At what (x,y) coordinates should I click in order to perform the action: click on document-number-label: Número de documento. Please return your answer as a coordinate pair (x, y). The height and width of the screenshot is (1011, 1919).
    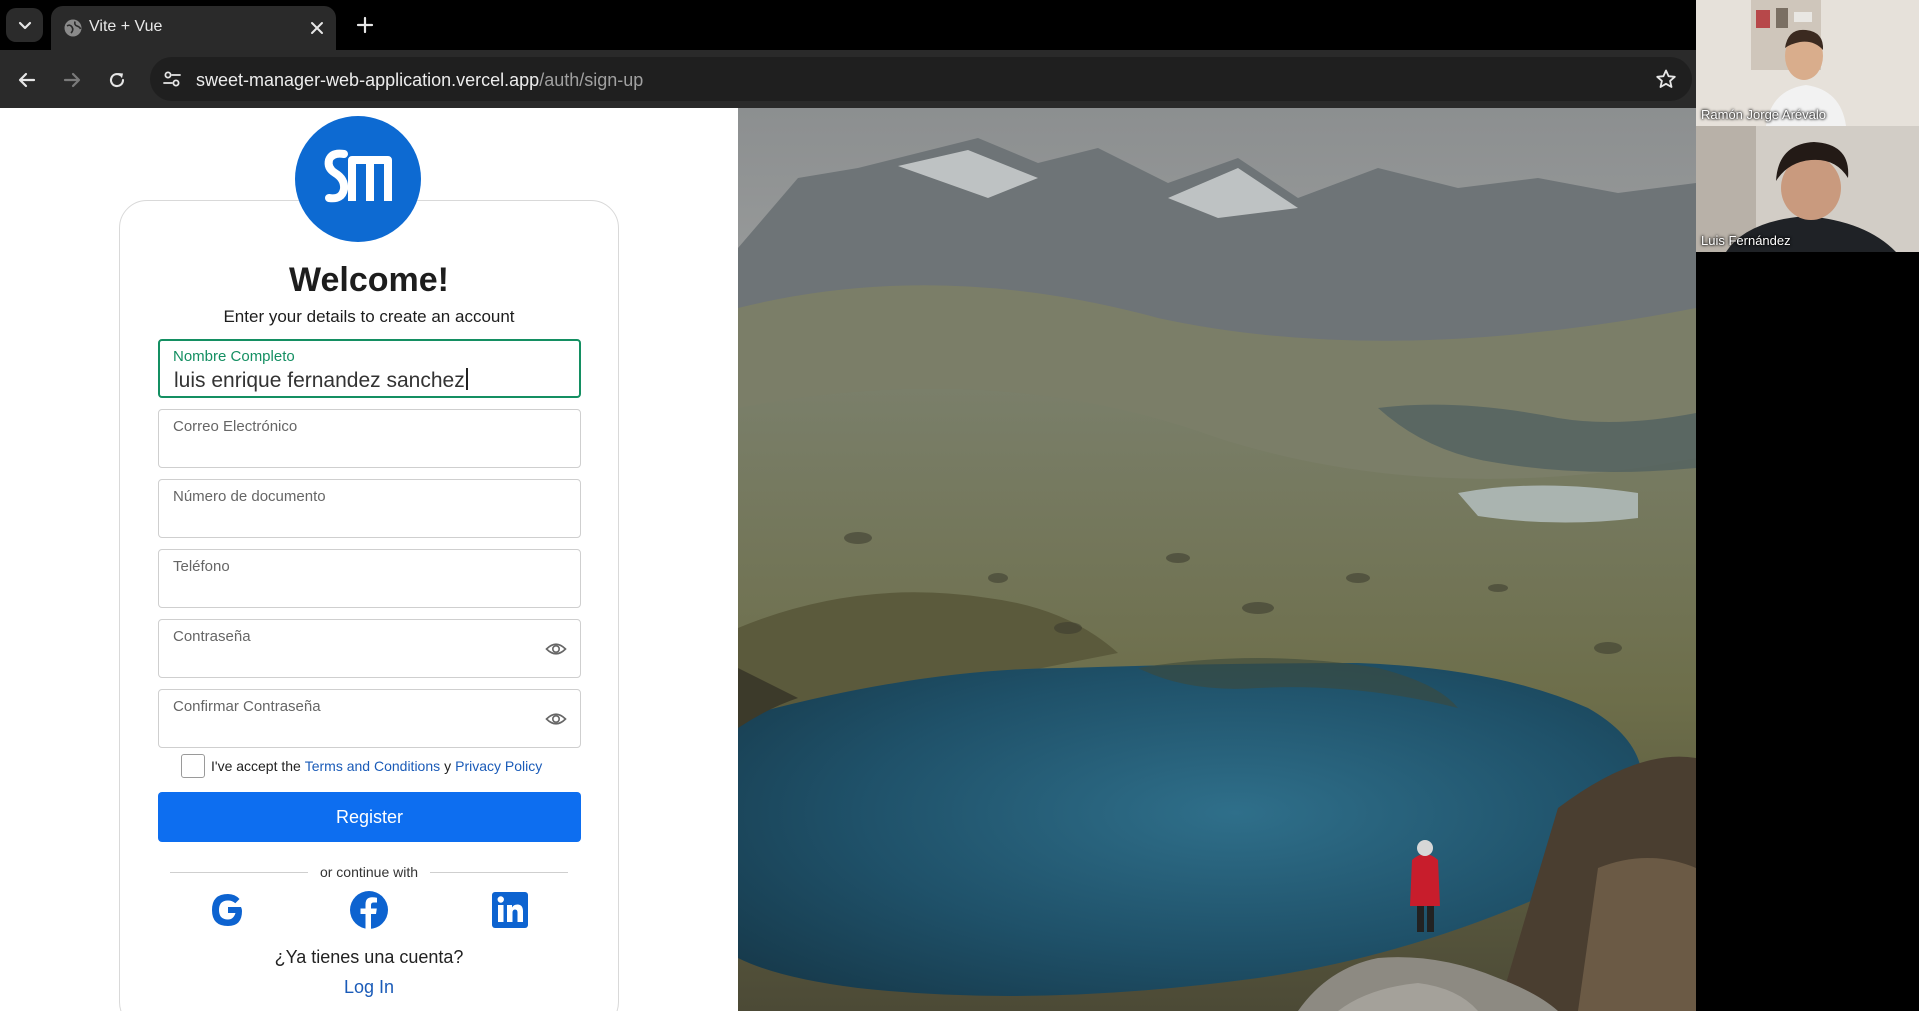
    Looking at the image, I should click on (249, 496).